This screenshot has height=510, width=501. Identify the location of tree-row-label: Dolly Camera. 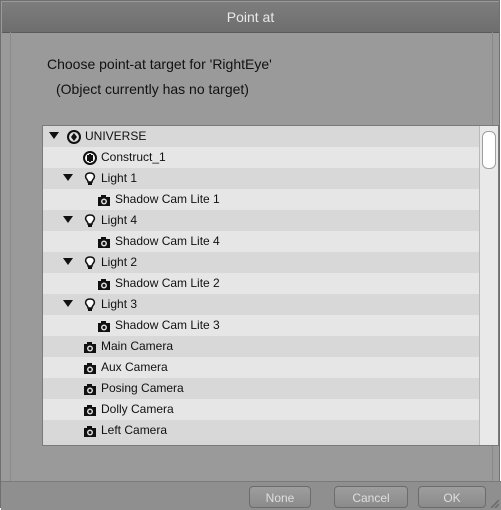
(137, 409).